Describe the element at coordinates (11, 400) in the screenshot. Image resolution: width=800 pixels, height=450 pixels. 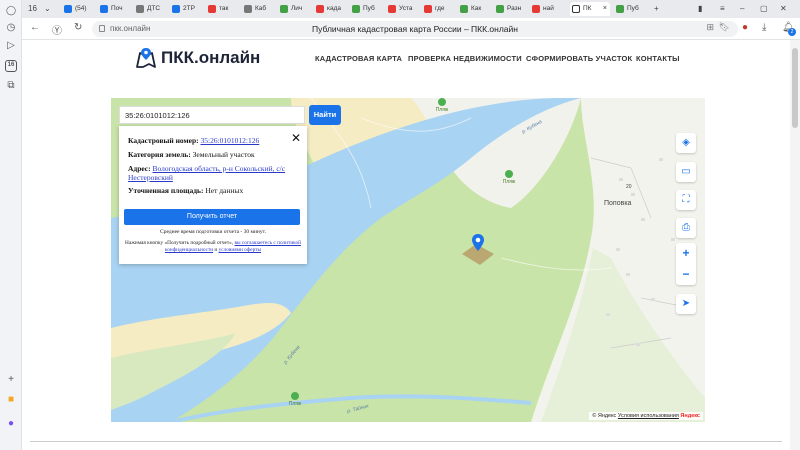
I see `mail-icon: ■` at that location.